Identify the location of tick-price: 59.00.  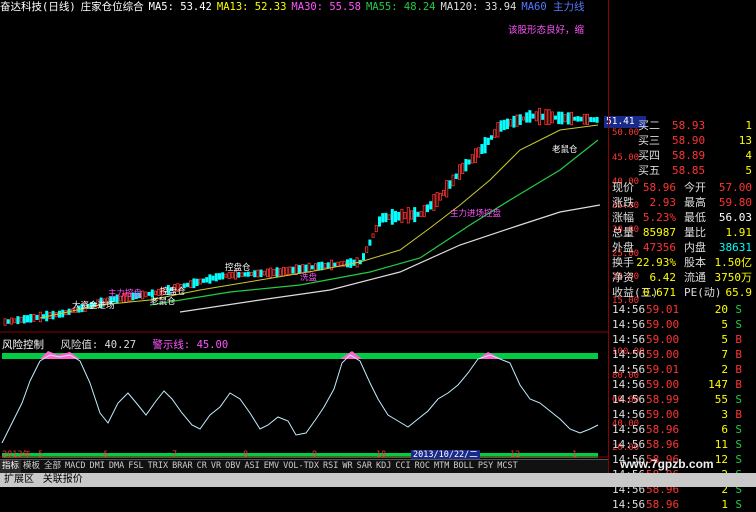
(663, 384).